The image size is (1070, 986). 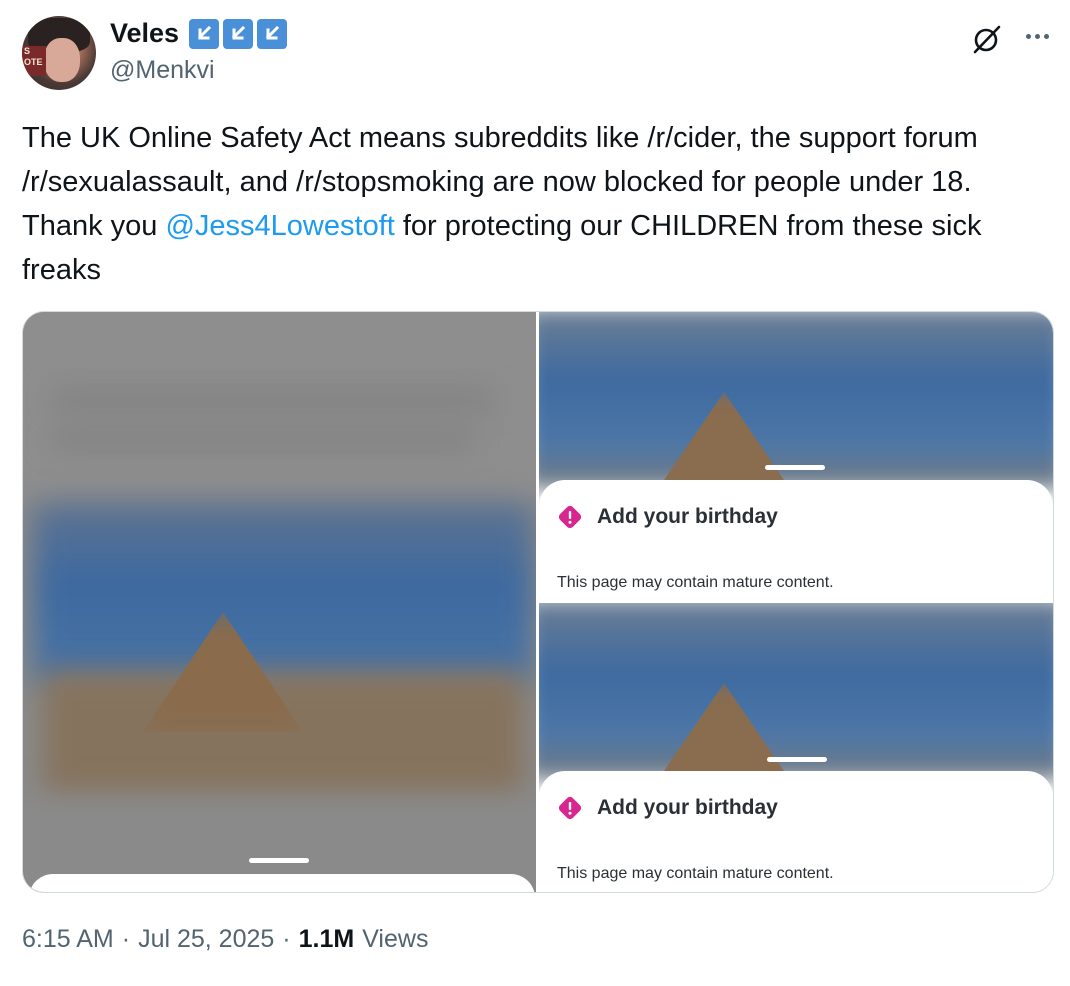 I want to click on mention-link: @Jess4Lowestoft, so click(x=279, y=226).